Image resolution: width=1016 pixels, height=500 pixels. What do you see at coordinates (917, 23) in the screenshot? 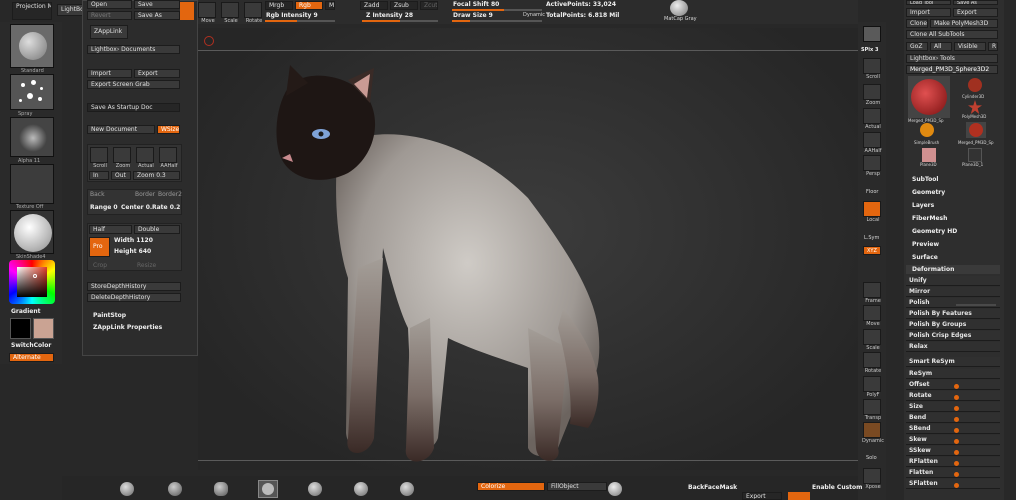
I see `clone-button: Clone` at bounding box center [917, 23].